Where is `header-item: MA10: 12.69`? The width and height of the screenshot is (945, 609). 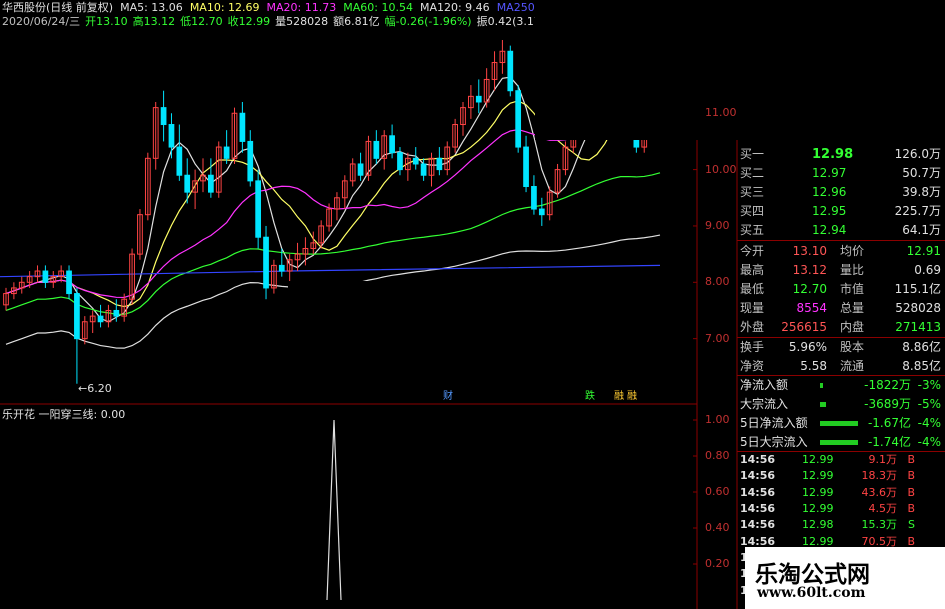 header-item: MA10: 12.69 is located at coordinates (224, 7).